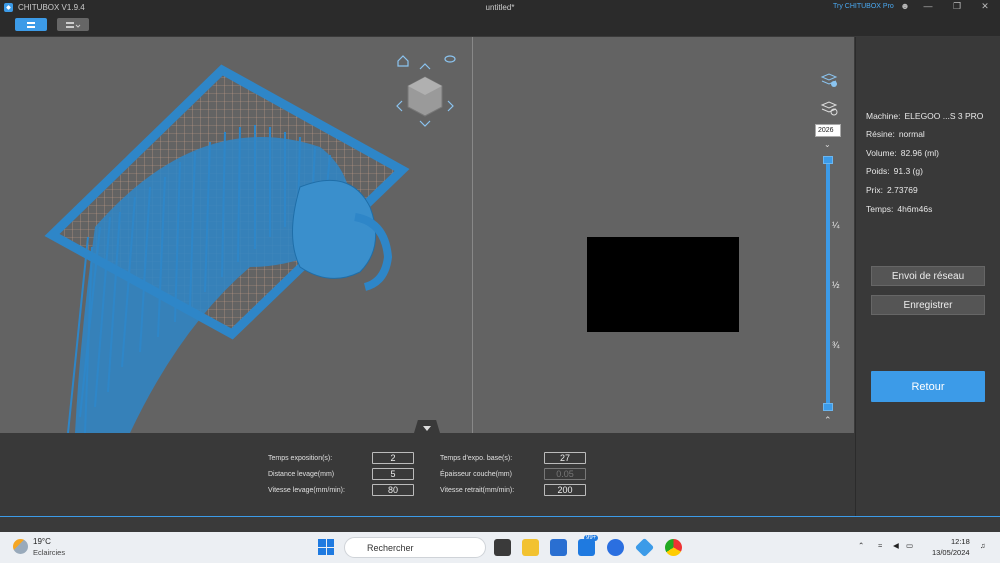 This screenshot has height=563, width=1000. I want to click on mail-badge: 99+, so click(591, 538).